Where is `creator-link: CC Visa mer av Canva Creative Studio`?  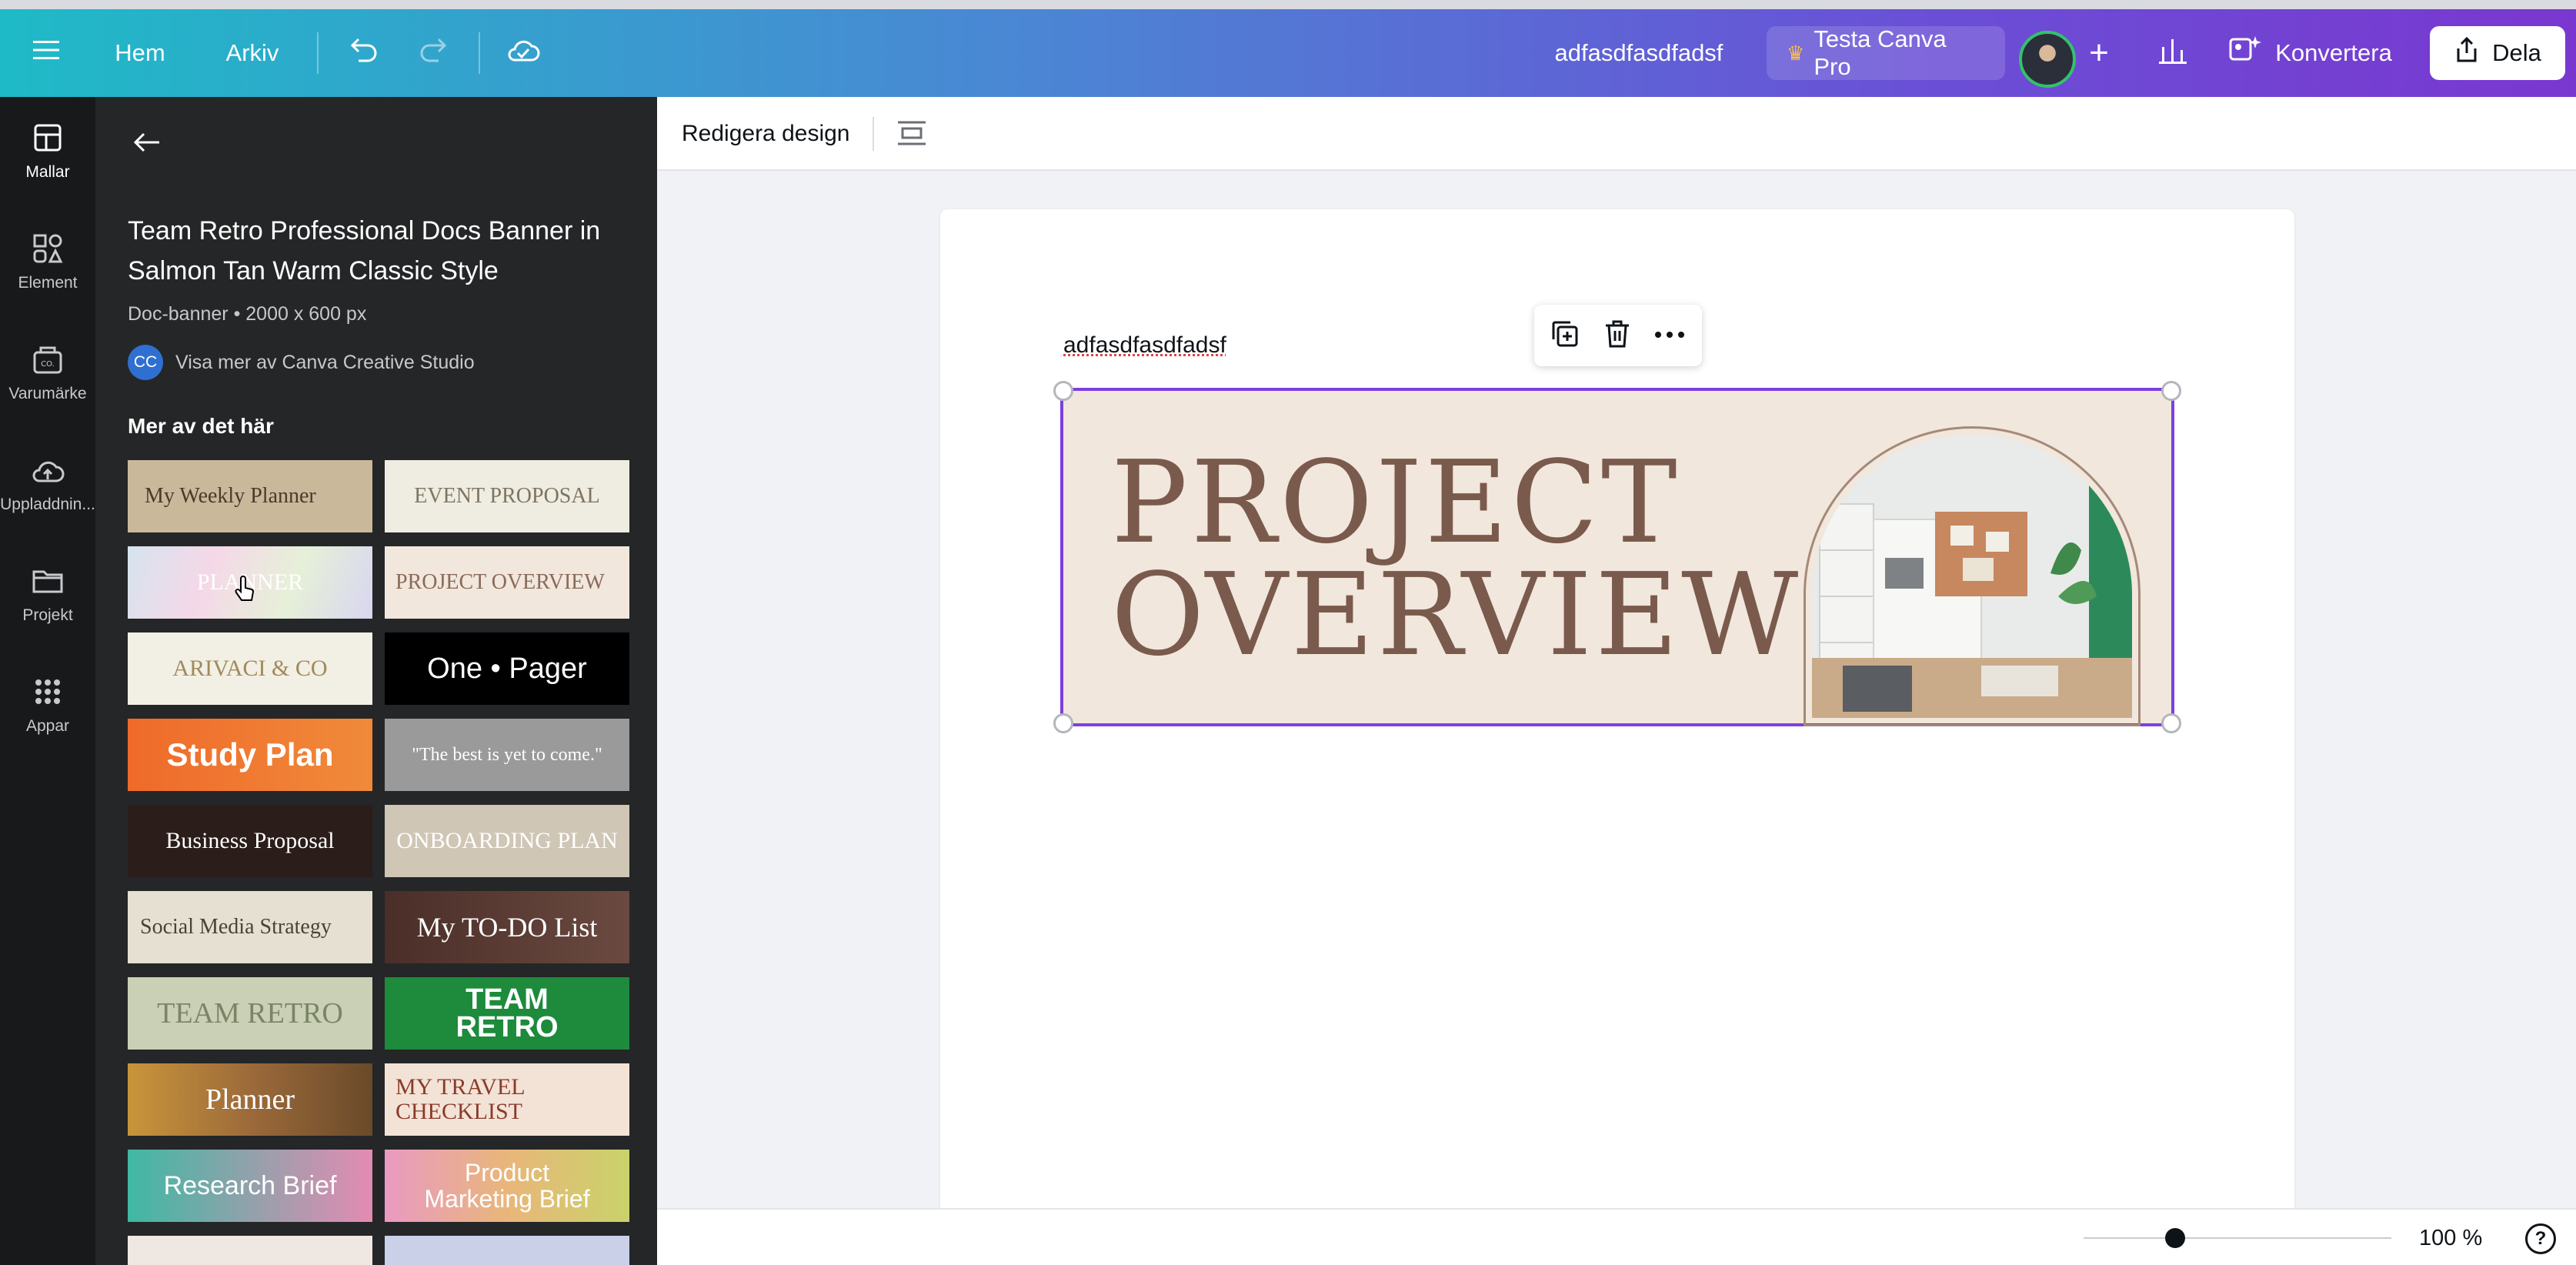
creator-link: CC Visa mer av Canva Creative Studio is located at coordinates (301, 362).